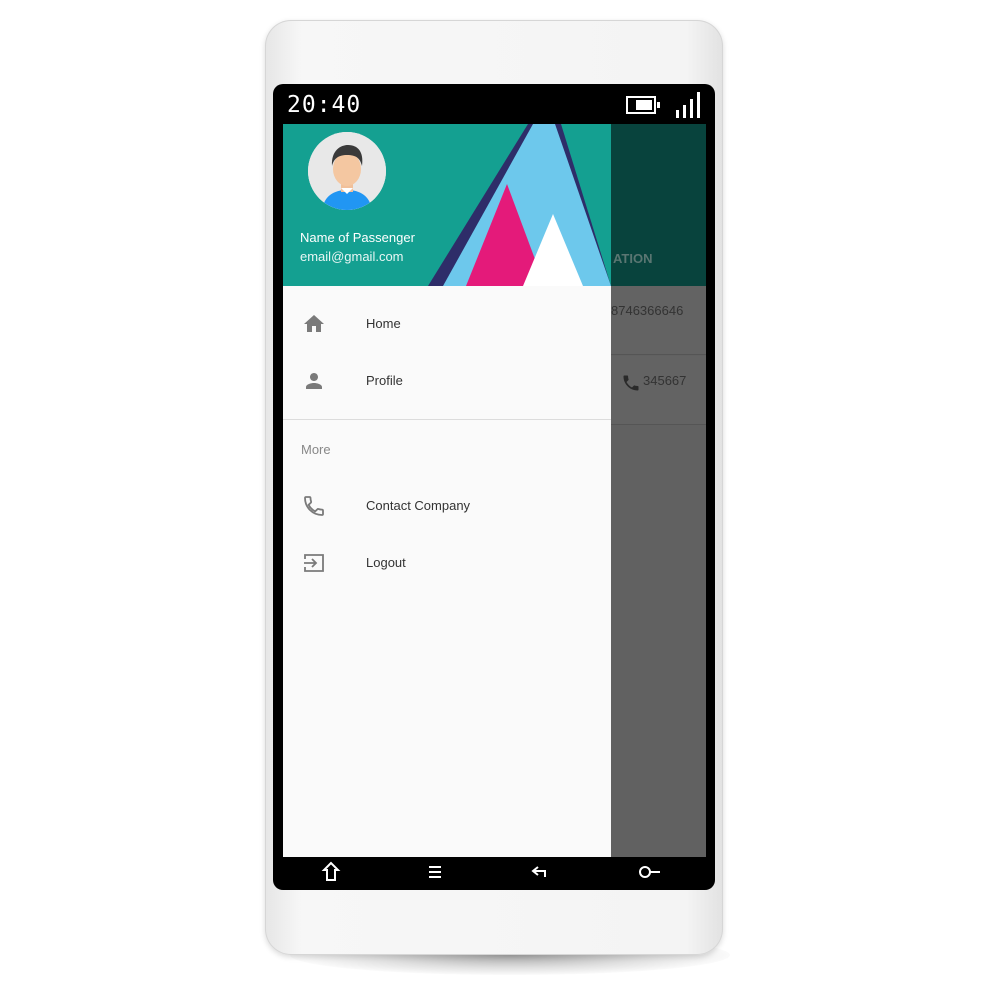  What do you see at coordinates (494, 872) in the screenshot?
I see `navigation-bar` at bounding box center [494, 872].